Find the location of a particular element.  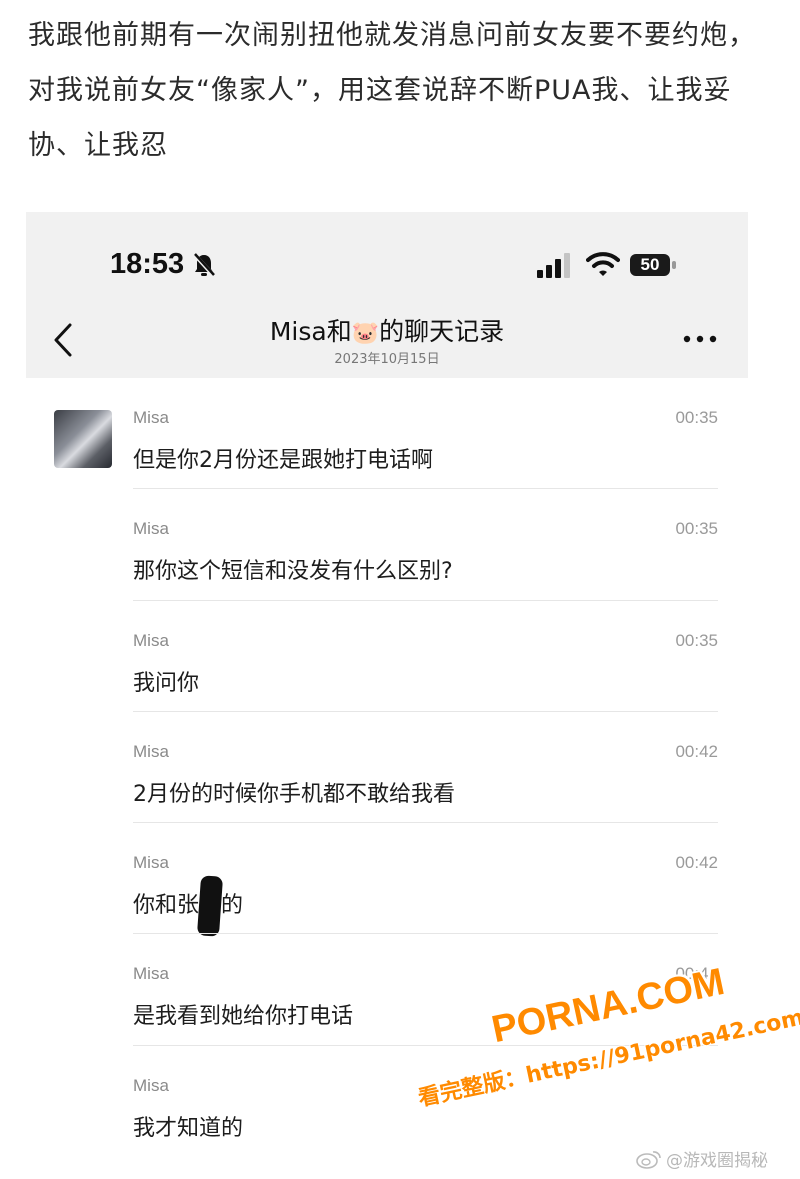

message-text: 是我看到她给你打电话 is located at coordinates (243, 1017).